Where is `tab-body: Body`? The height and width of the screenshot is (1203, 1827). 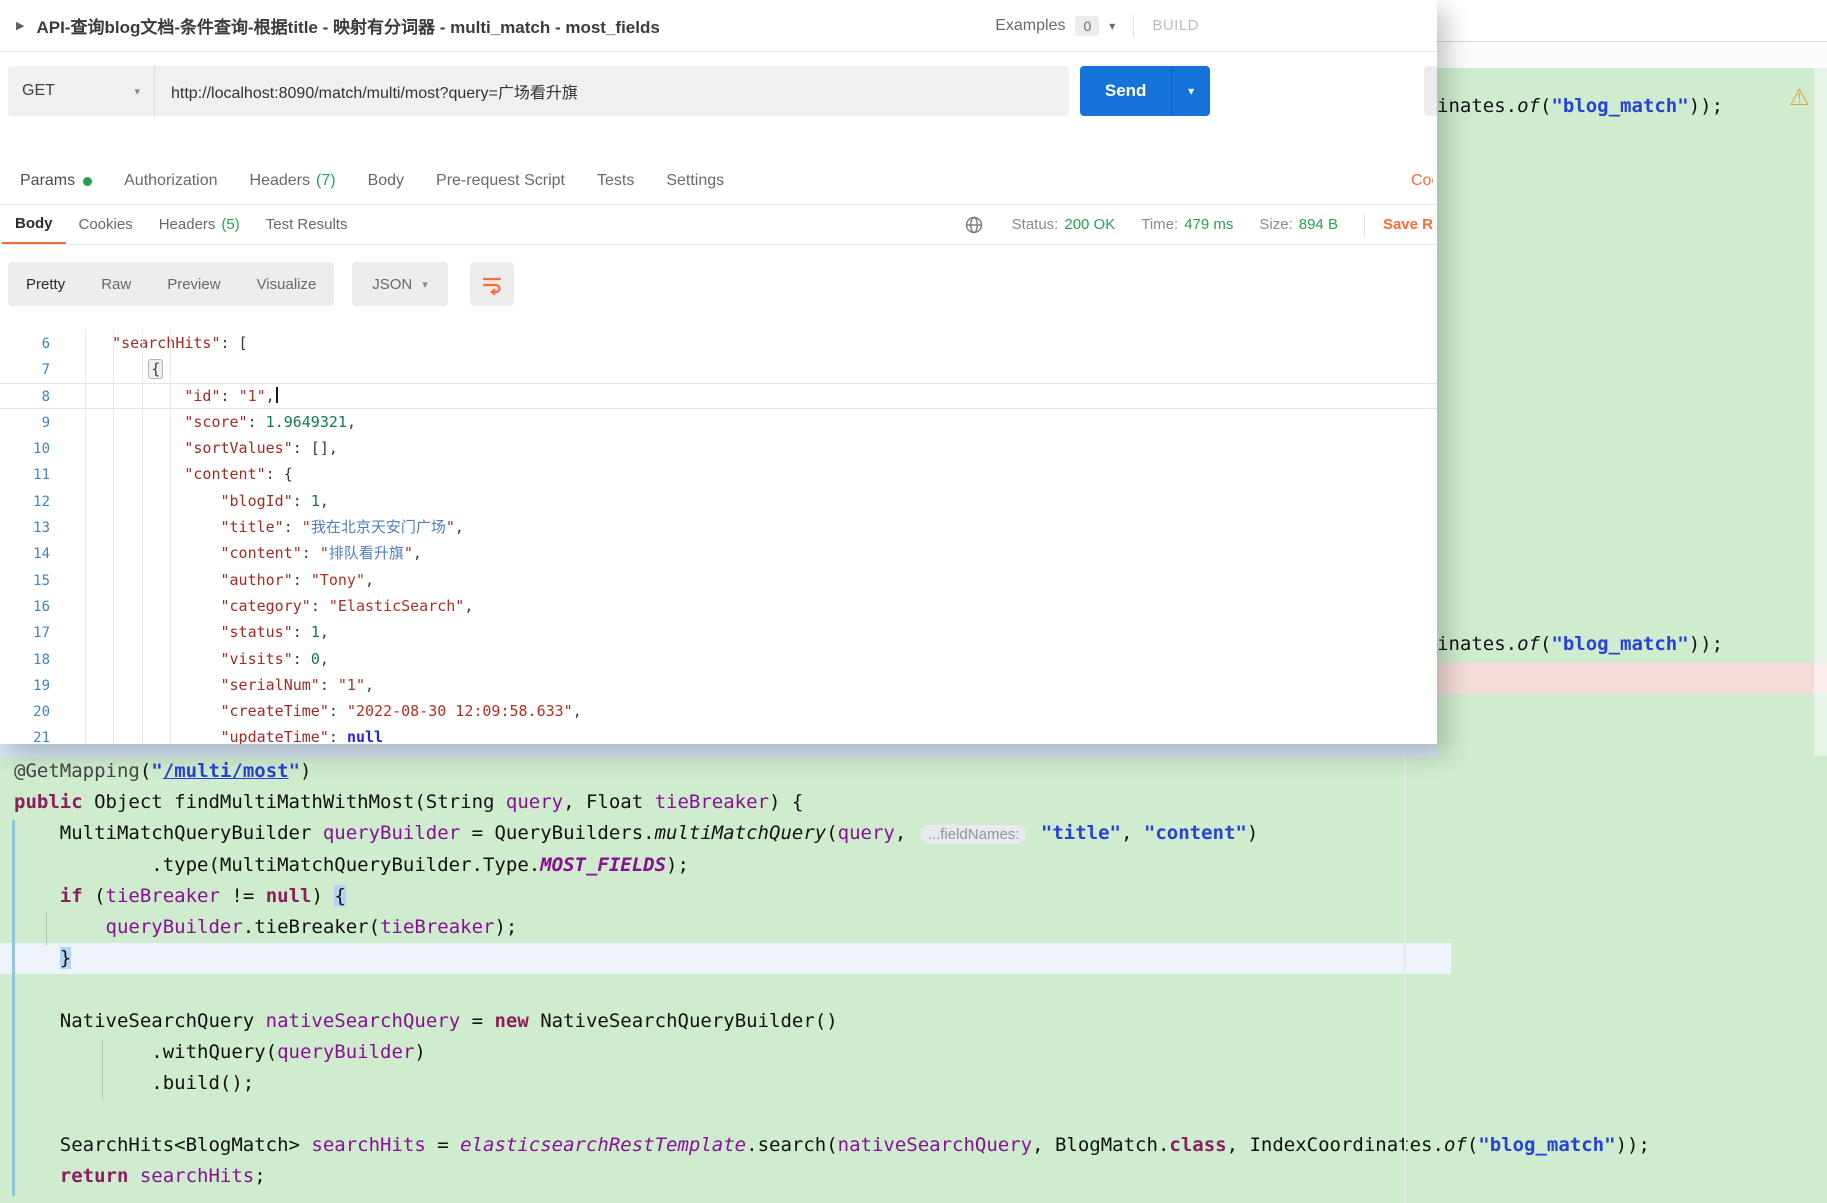 tab-body: Body is located at coordinates (386, 188).